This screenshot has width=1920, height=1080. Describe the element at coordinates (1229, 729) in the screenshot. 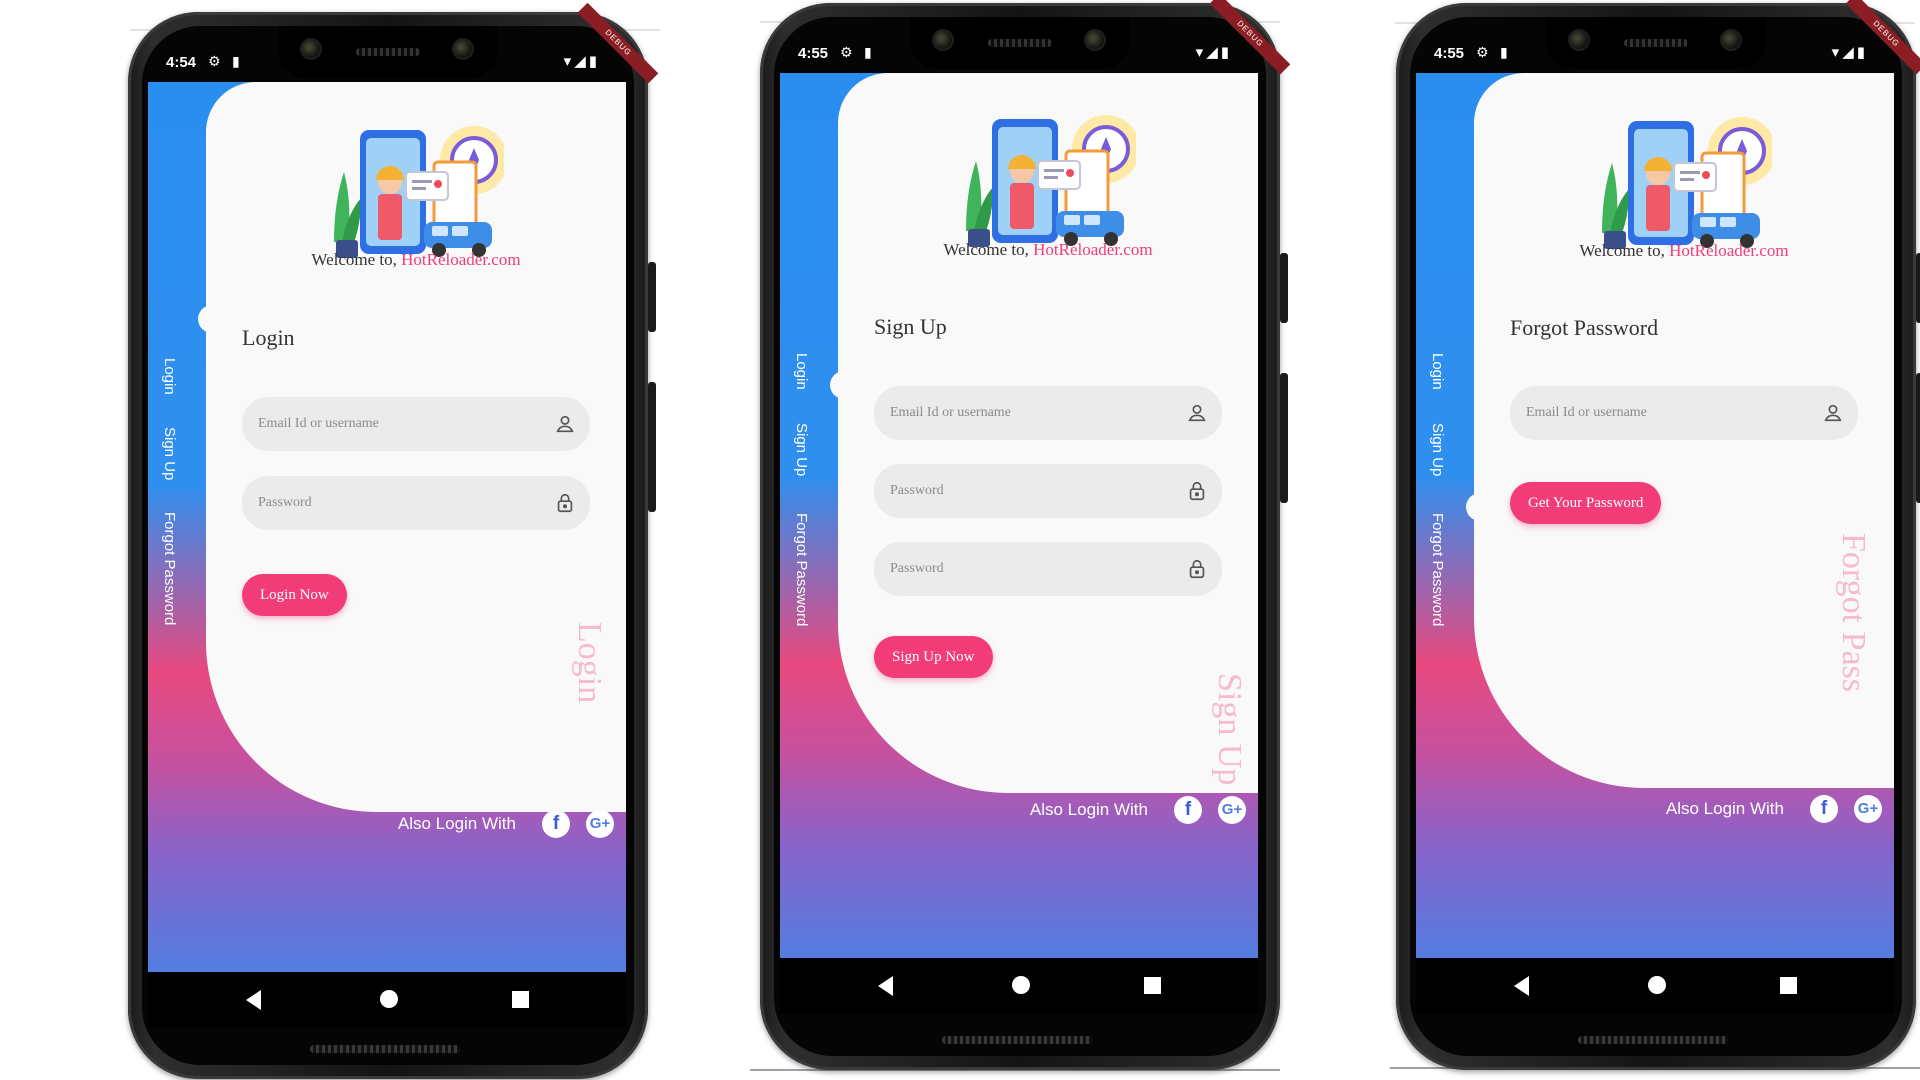

I see `watermark-text: Sign Up` at that location.